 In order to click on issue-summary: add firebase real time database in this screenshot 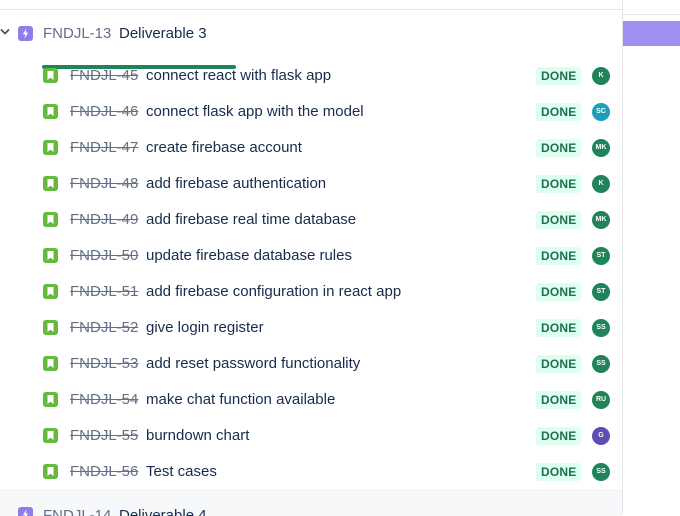, I will do `click(251, 219)`.